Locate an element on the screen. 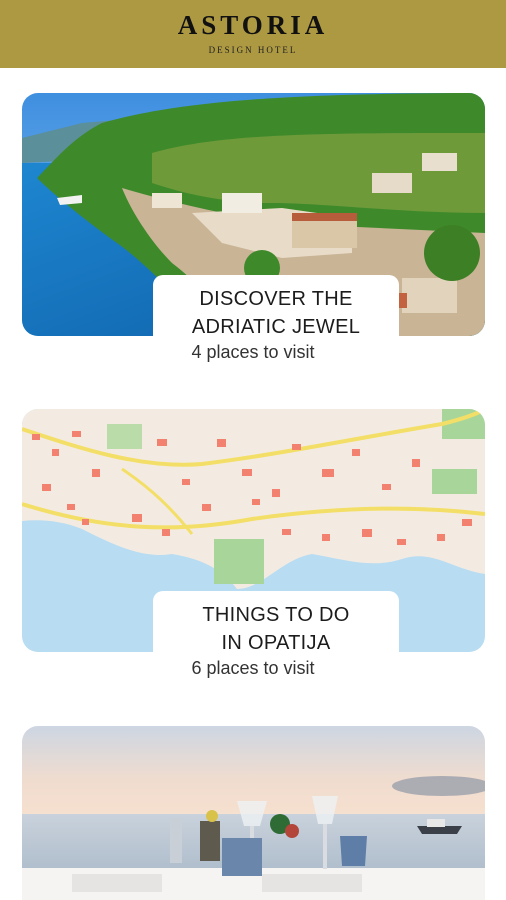  card-place-count: 6 places to visit is located at coordinates (253, 668).